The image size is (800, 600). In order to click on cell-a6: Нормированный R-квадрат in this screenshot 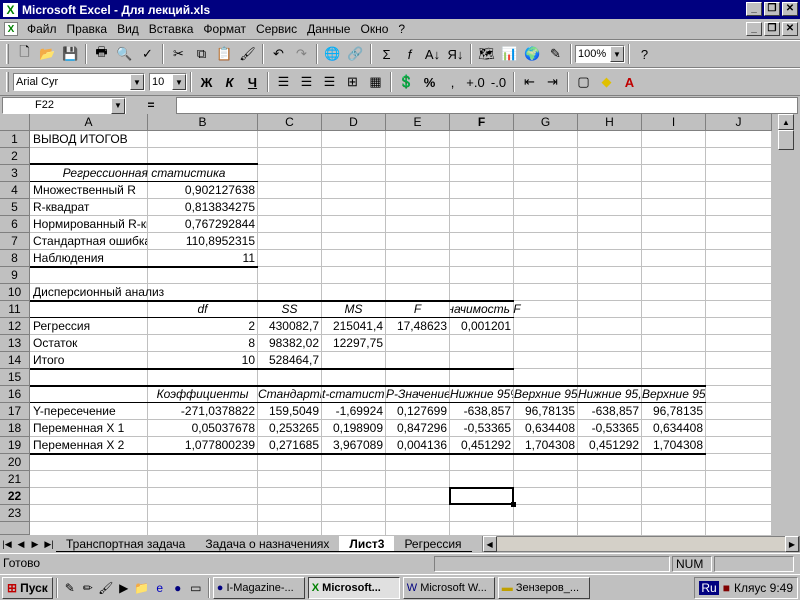, I will do `click(89, 224)`.